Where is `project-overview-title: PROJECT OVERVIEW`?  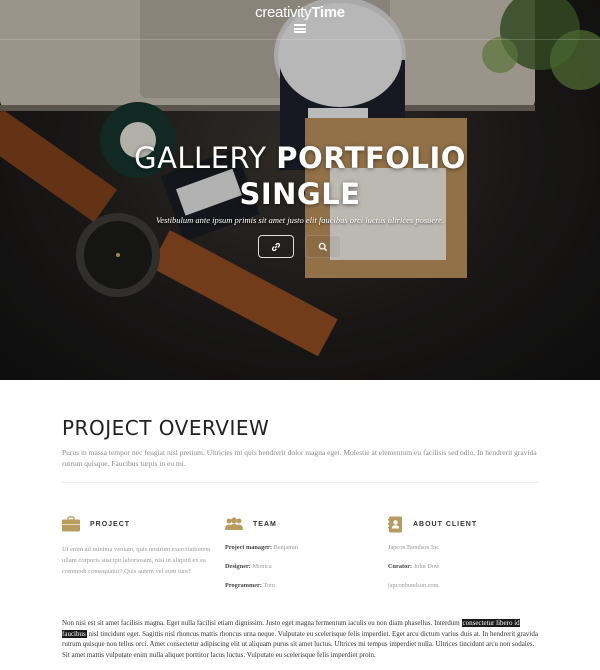 project-overview-title: PROJECT OVERVIEW is located at coordinates (166, 428).